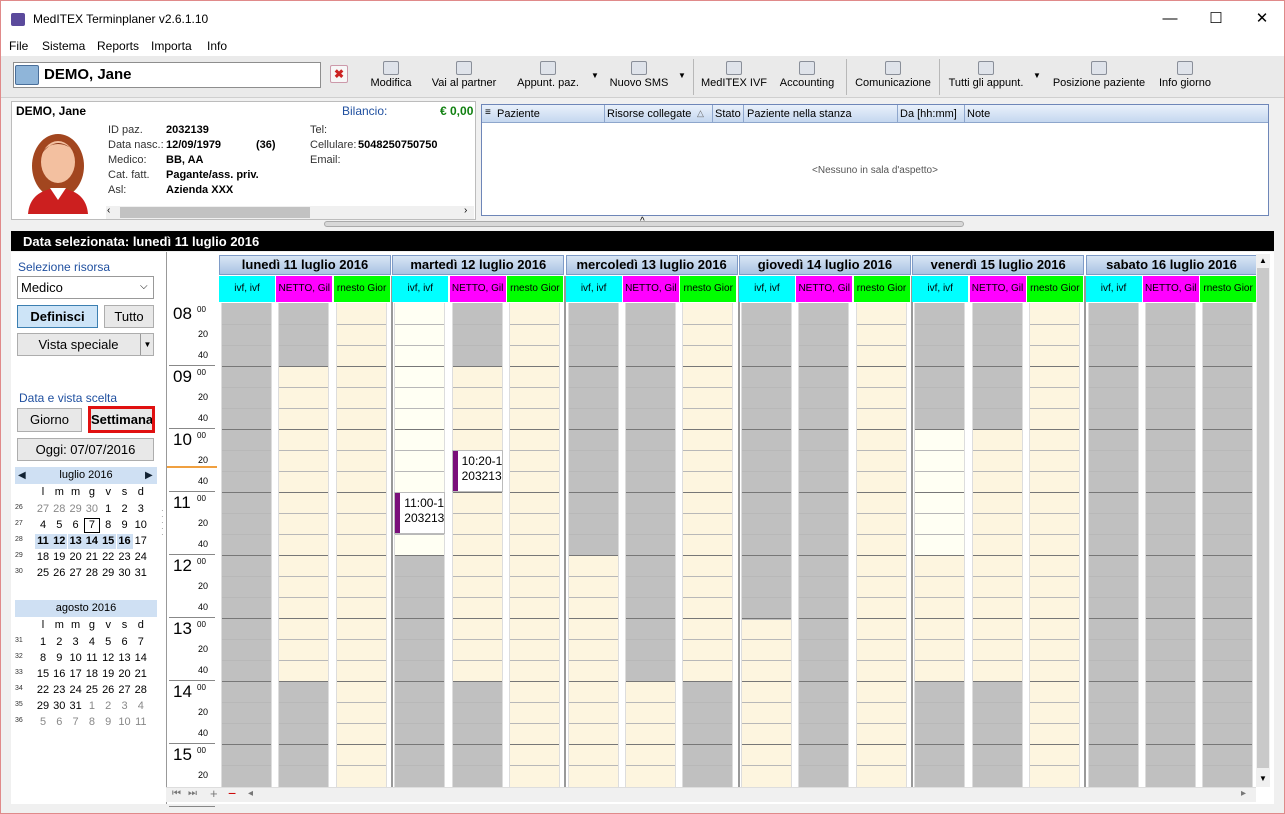 The image size is (1285, 814). Describe the element at coordinates (43, 557) in the screenshot. I see `calendar-day: 18` at that location.